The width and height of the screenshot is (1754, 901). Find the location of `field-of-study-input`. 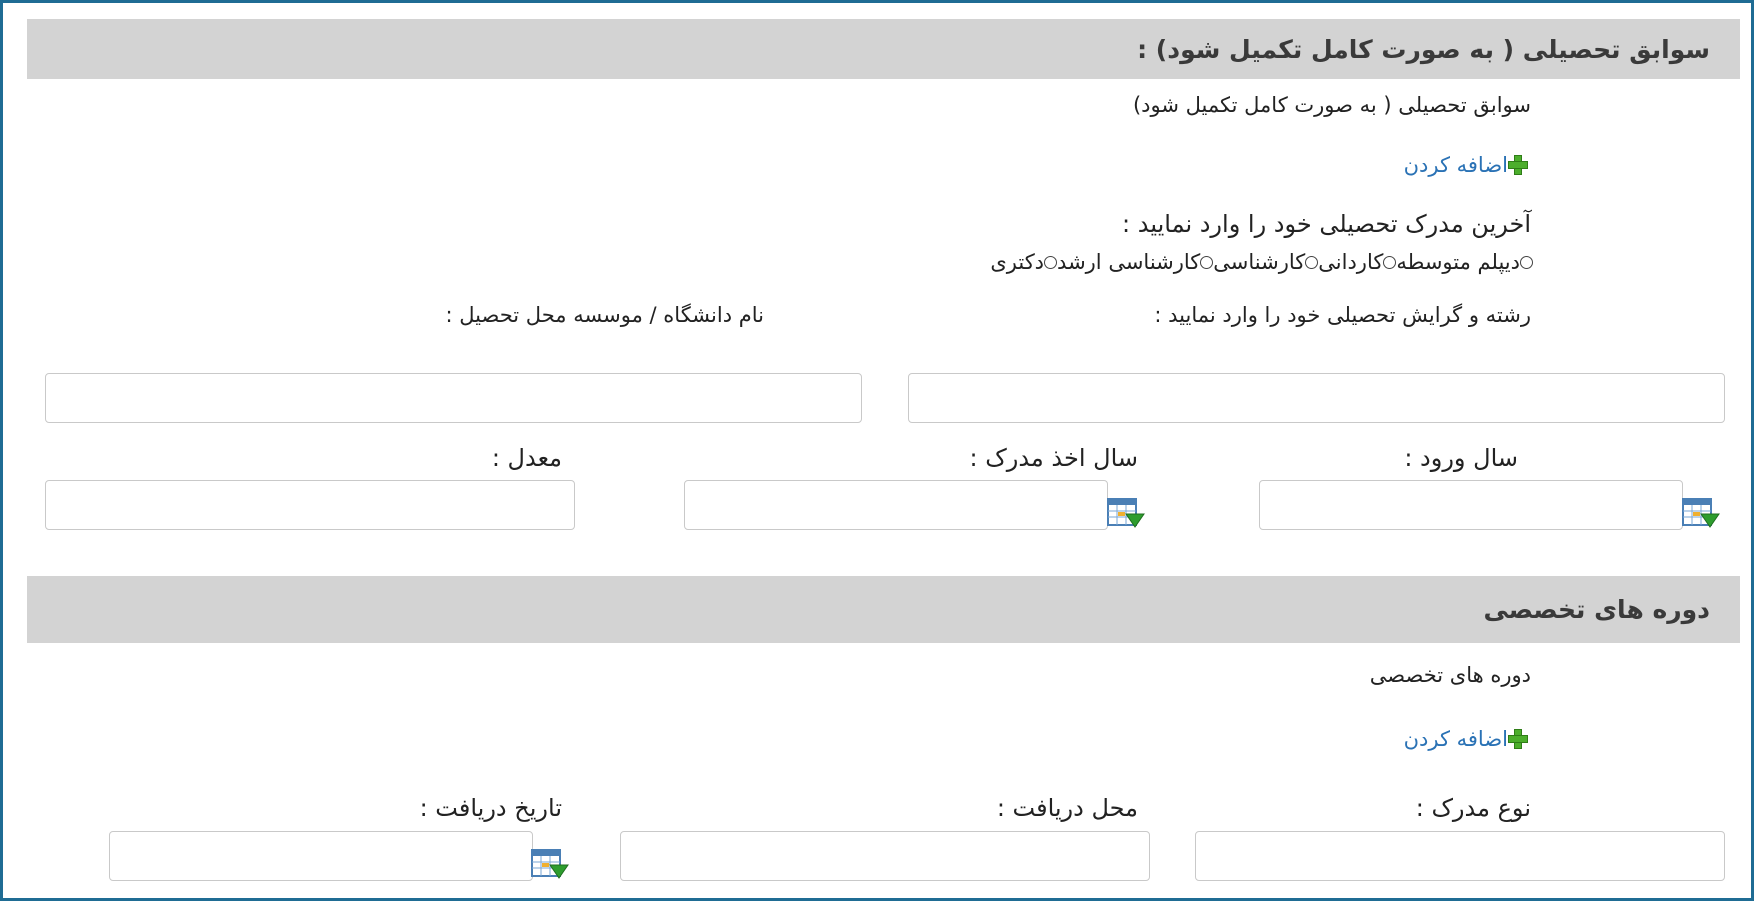

field-of-study-input is located at coordinates (1316, 398).